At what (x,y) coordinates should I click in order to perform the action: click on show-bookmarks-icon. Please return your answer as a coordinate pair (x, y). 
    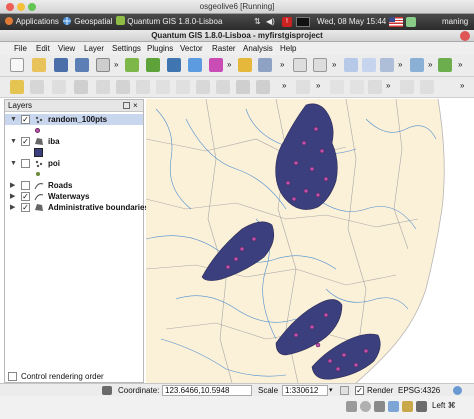
    Looking at the image, I should click on (357, 87).